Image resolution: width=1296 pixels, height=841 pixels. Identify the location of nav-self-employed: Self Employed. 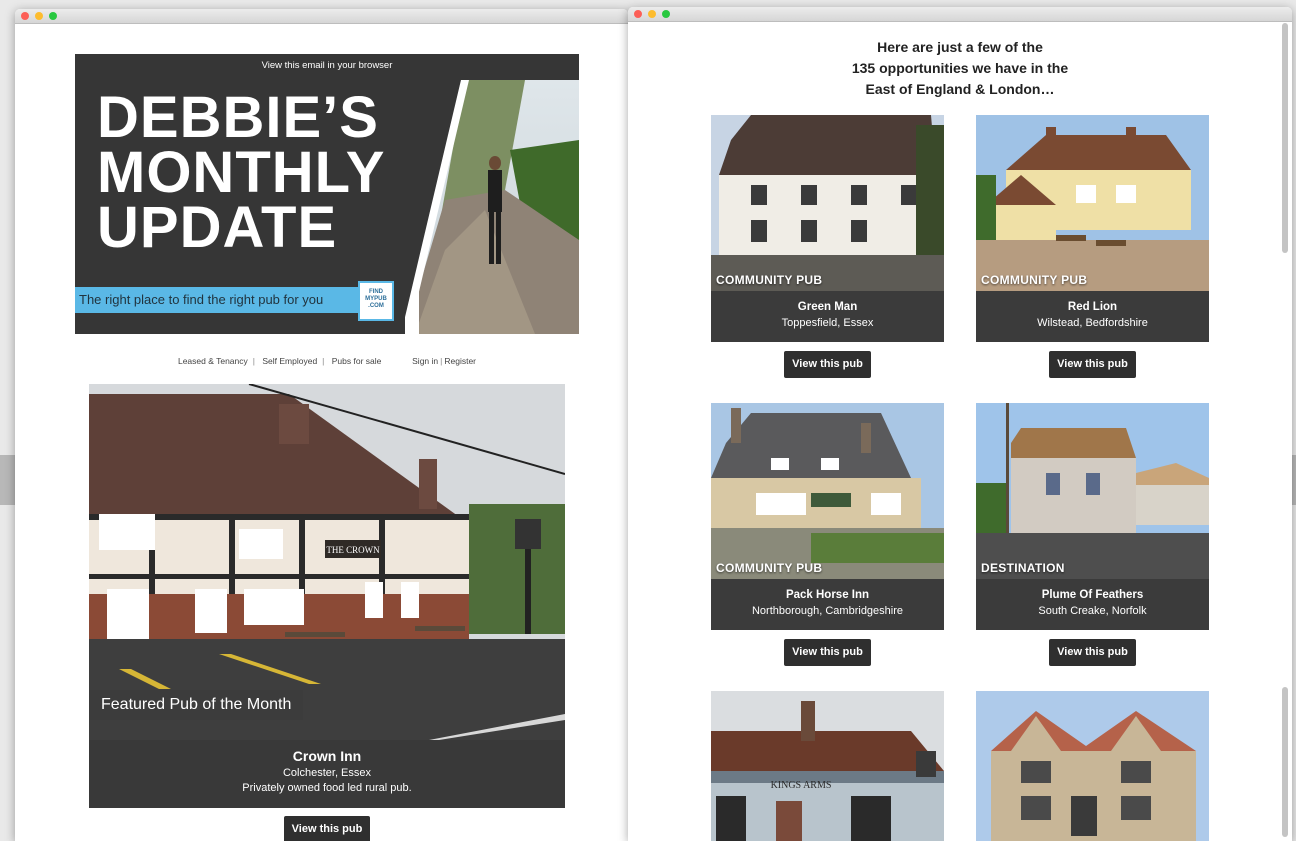
(289, 361).